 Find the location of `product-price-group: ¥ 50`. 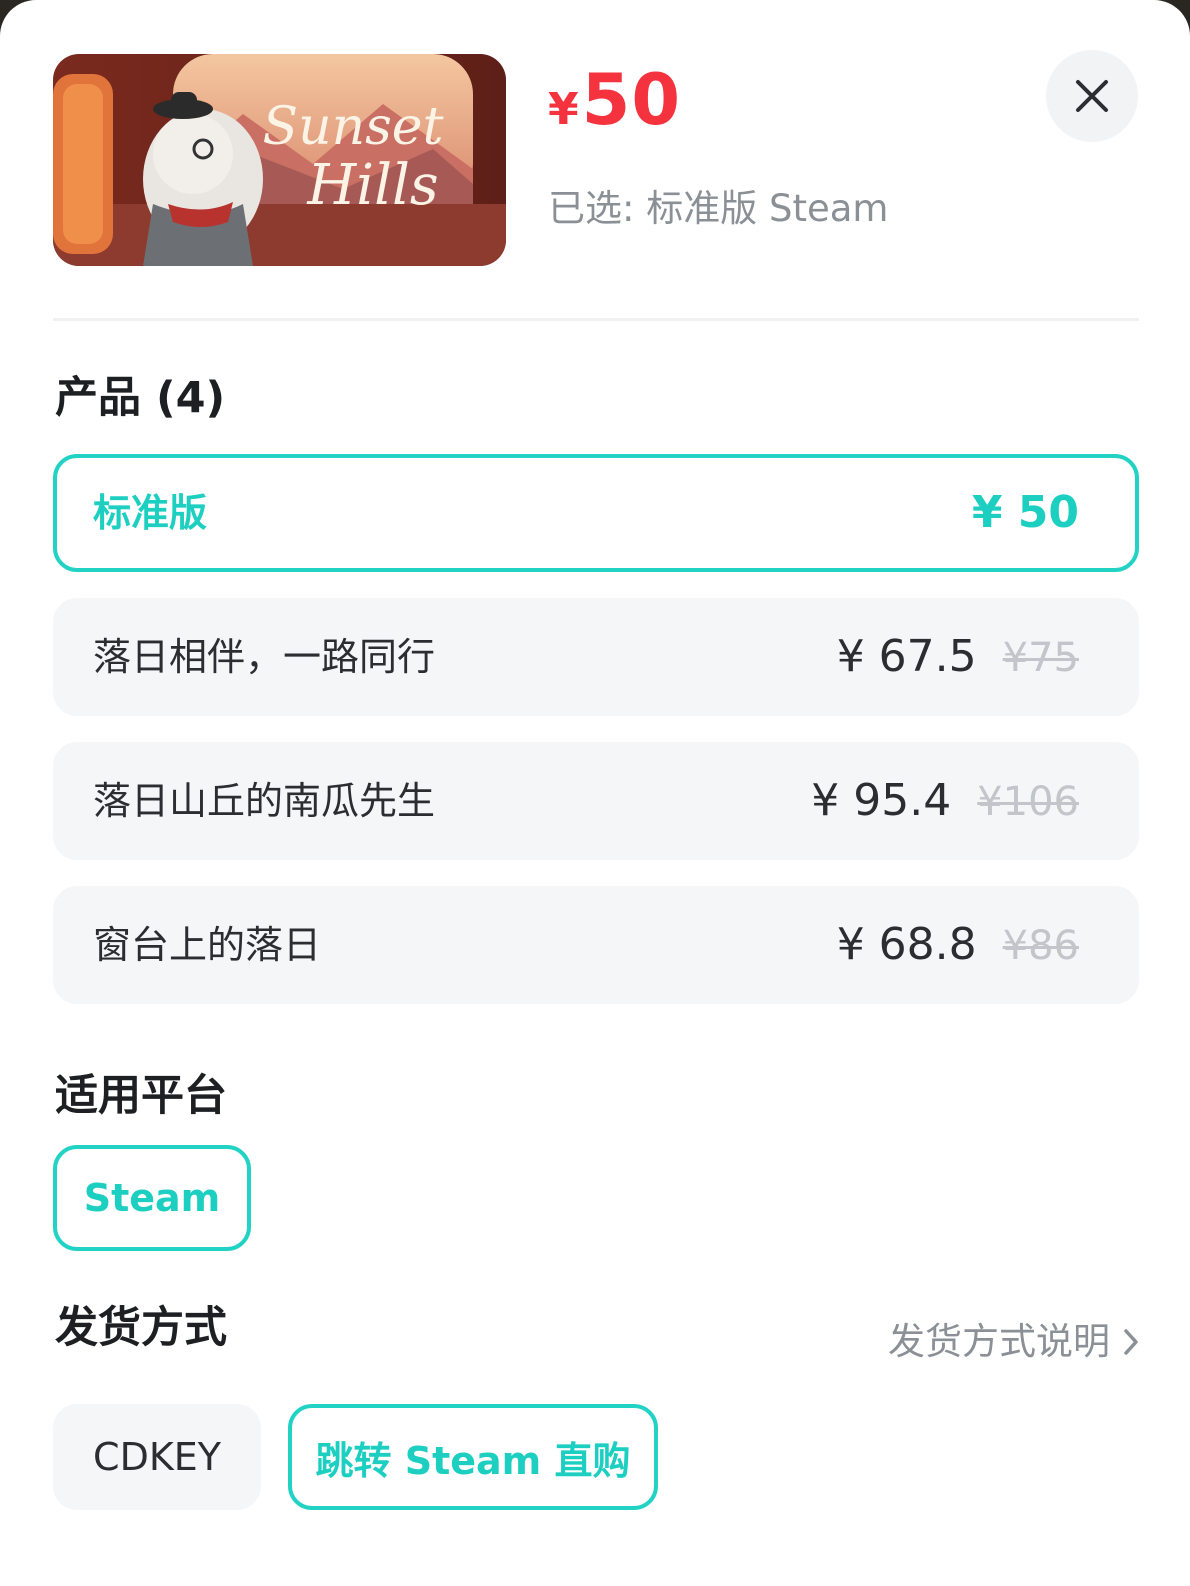

product-price-group: ¥ 50 is located at coordinates (1025, 513).